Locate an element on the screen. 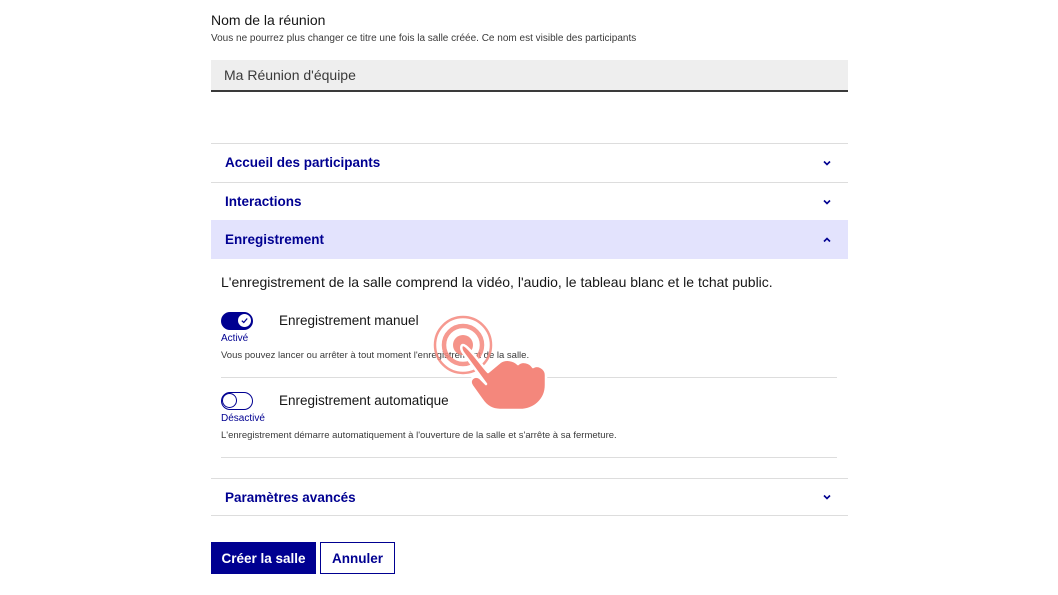  accordion-interactions-title: Interactions is located at coordinates (263, 201).